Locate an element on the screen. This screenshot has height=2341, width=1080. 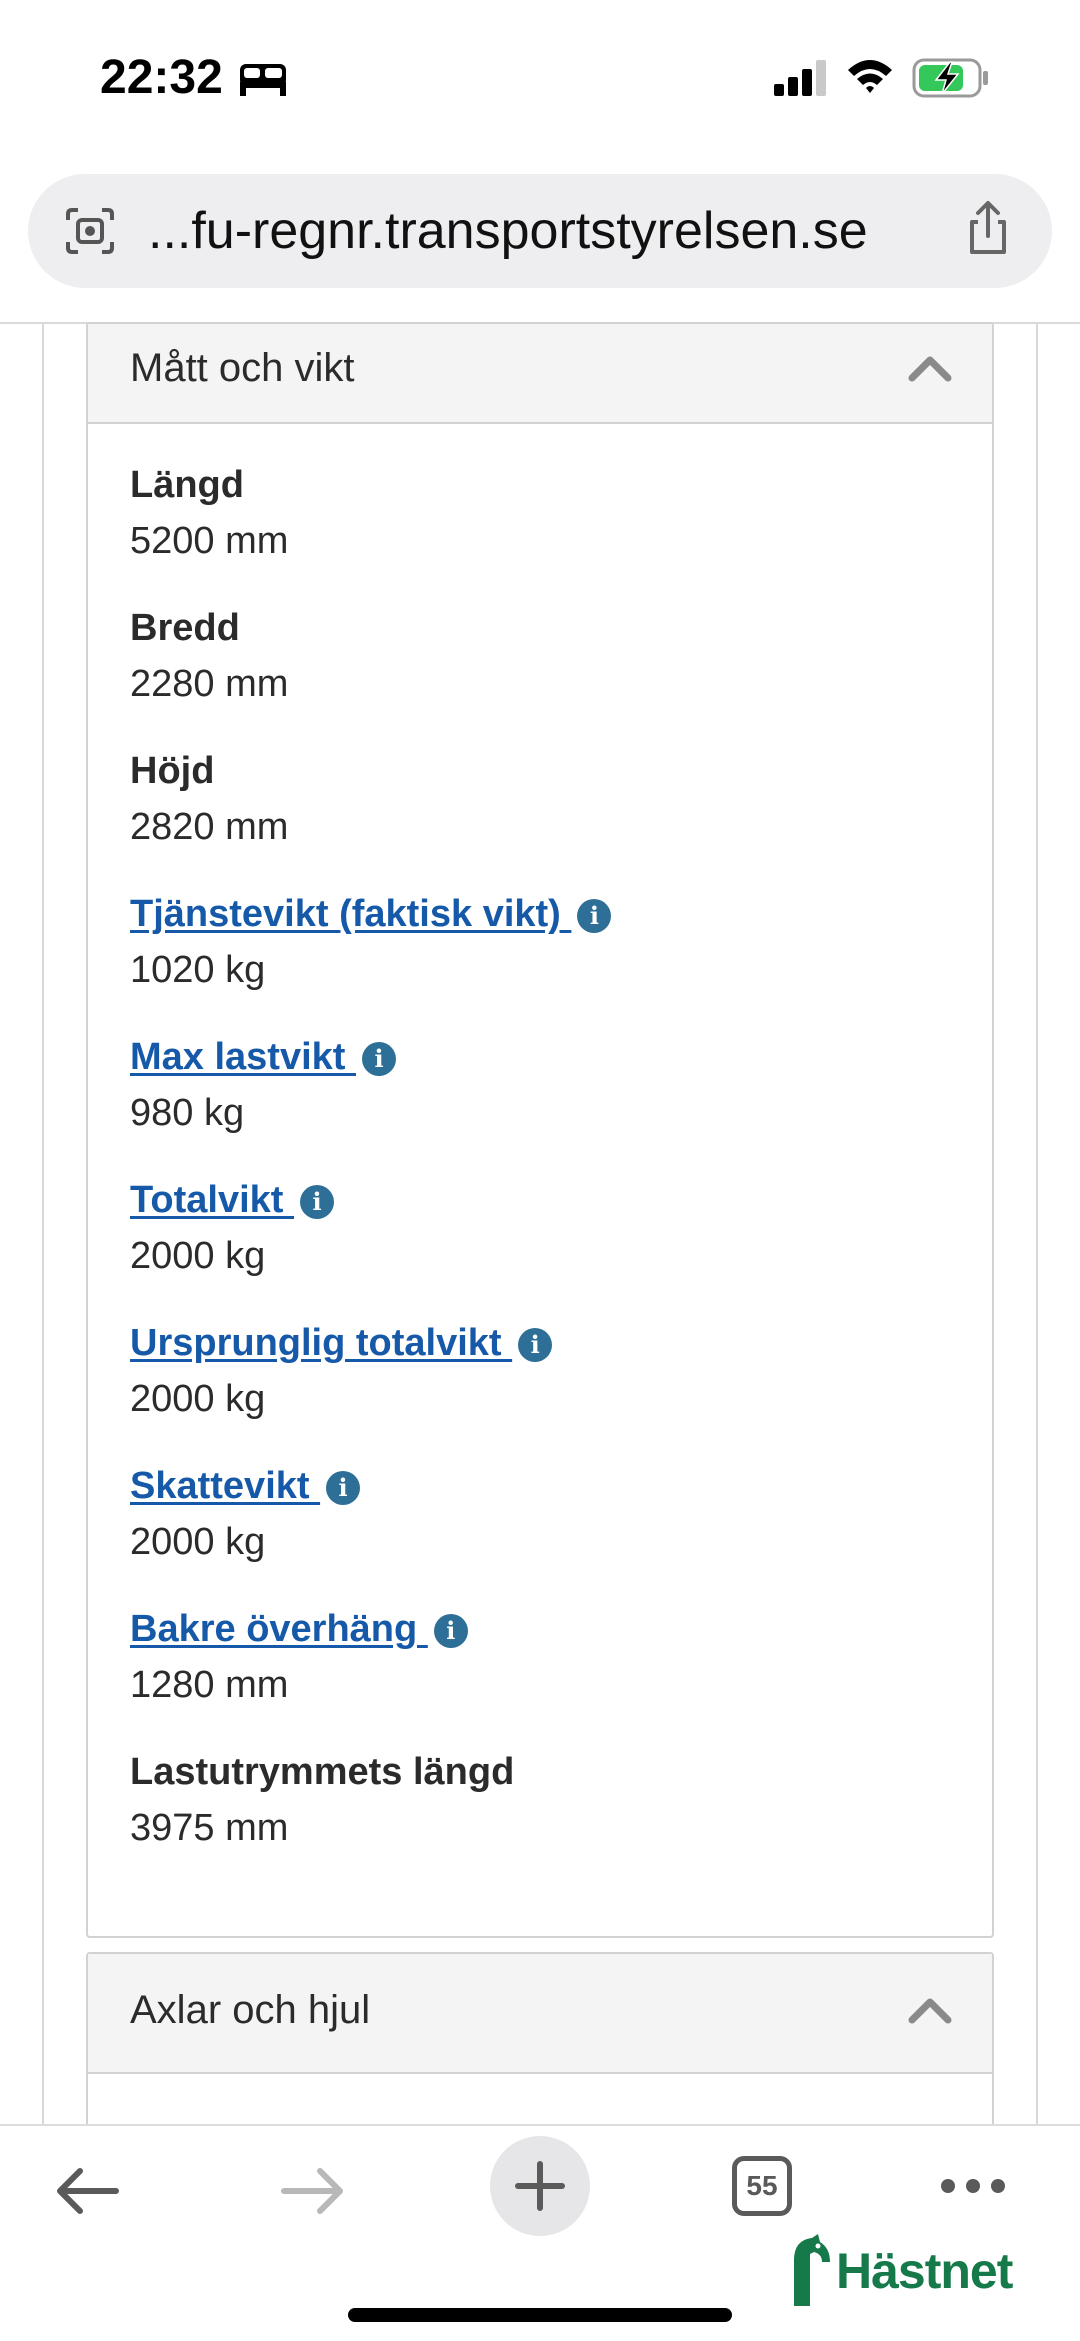
status-time: 22:32 is located at coordinates (161, 77).